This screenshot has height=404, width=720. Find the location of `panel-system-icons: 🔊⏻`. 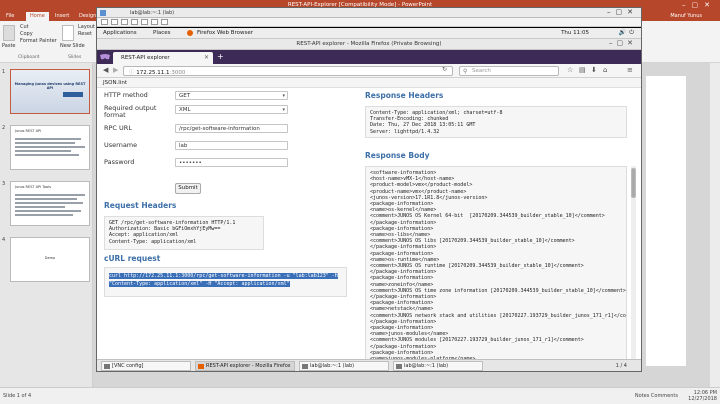

panel-system-icons: 🔊⏻ is located at coordinates (628, 33).